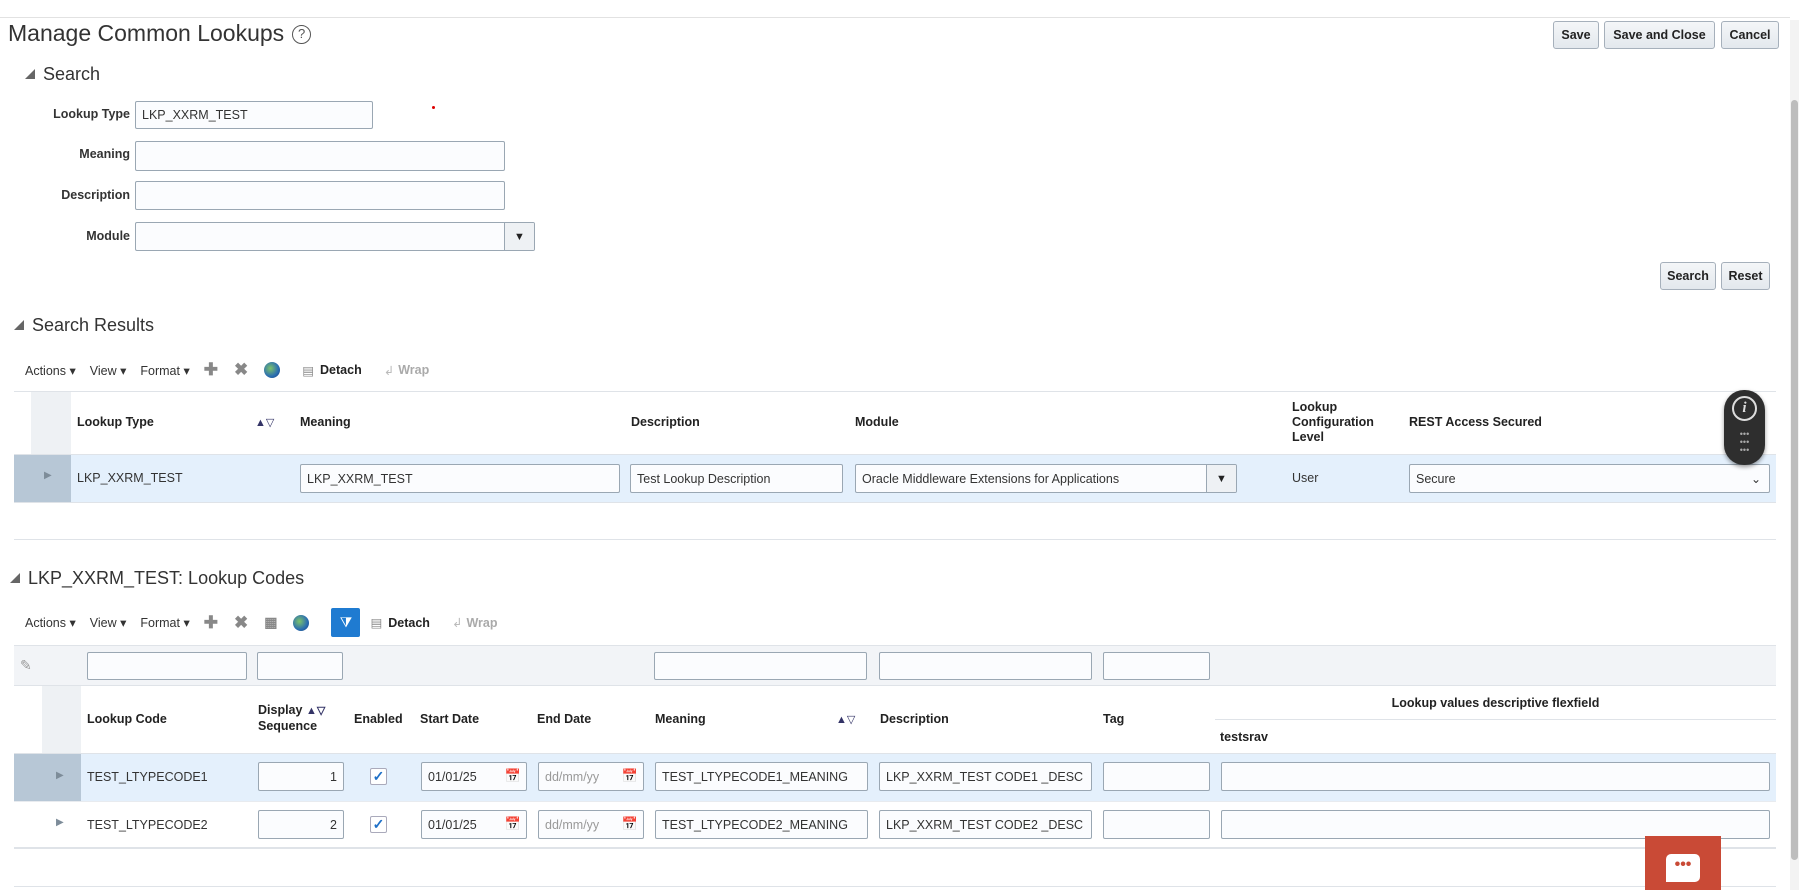 This screenshot has width=1799, height=890. Describe the element at coordinates (378, 719) in the screenshot. I see `col-enabled: Enabled` at that location.